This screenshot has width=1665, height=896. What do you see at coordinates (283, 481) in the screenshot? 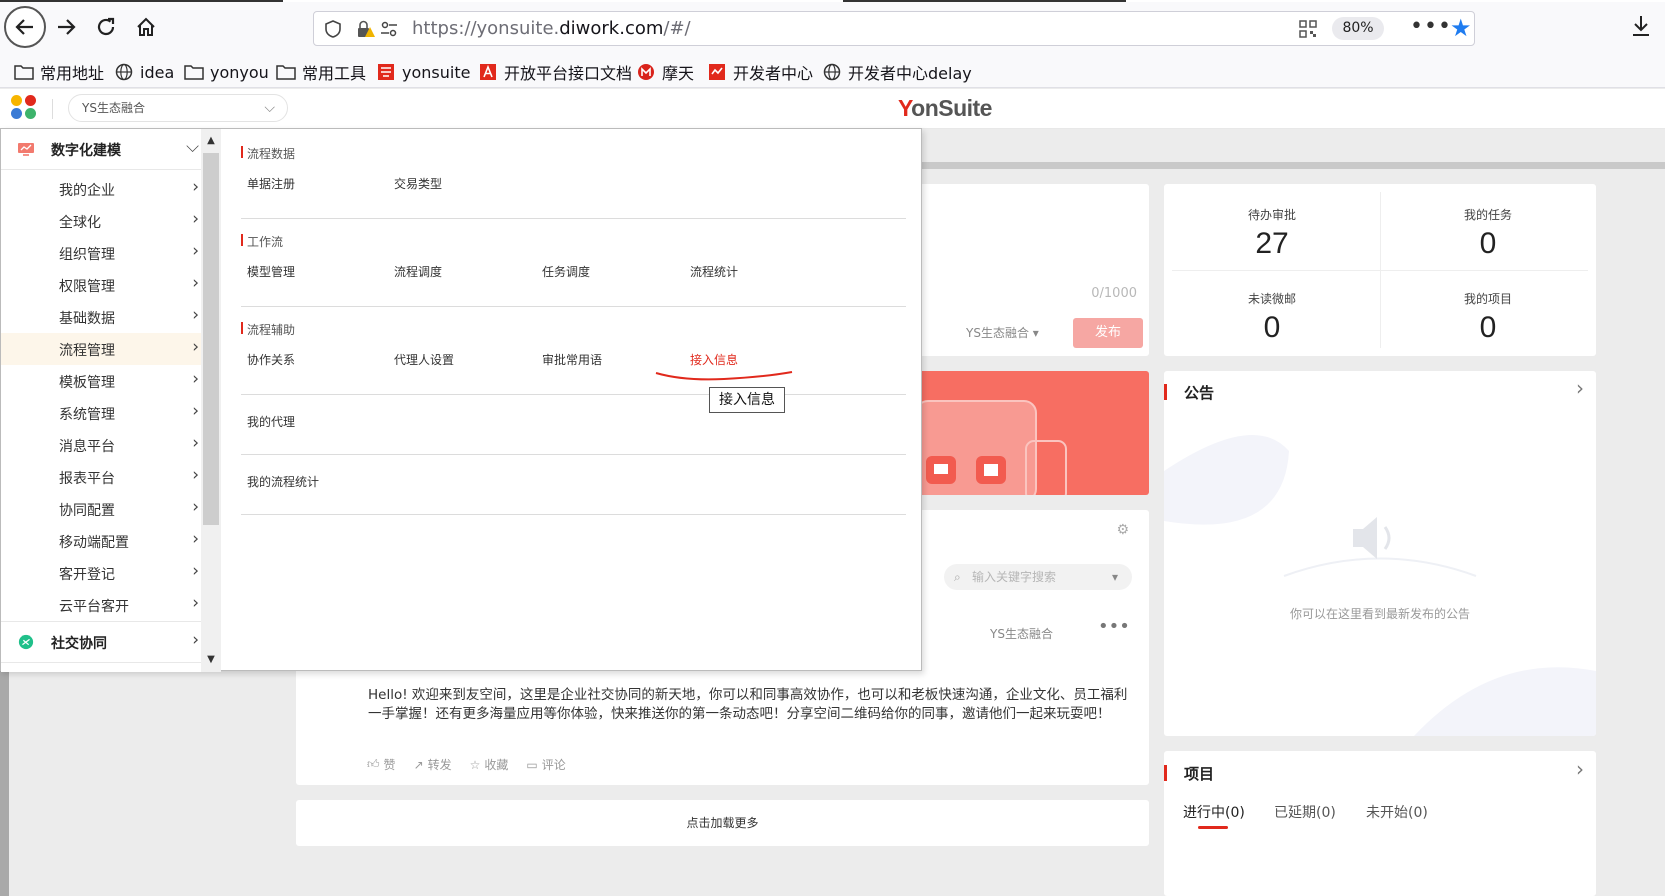
I see `link-my-flow-stats: 我的流程统计` at bounding box center [283, 481].